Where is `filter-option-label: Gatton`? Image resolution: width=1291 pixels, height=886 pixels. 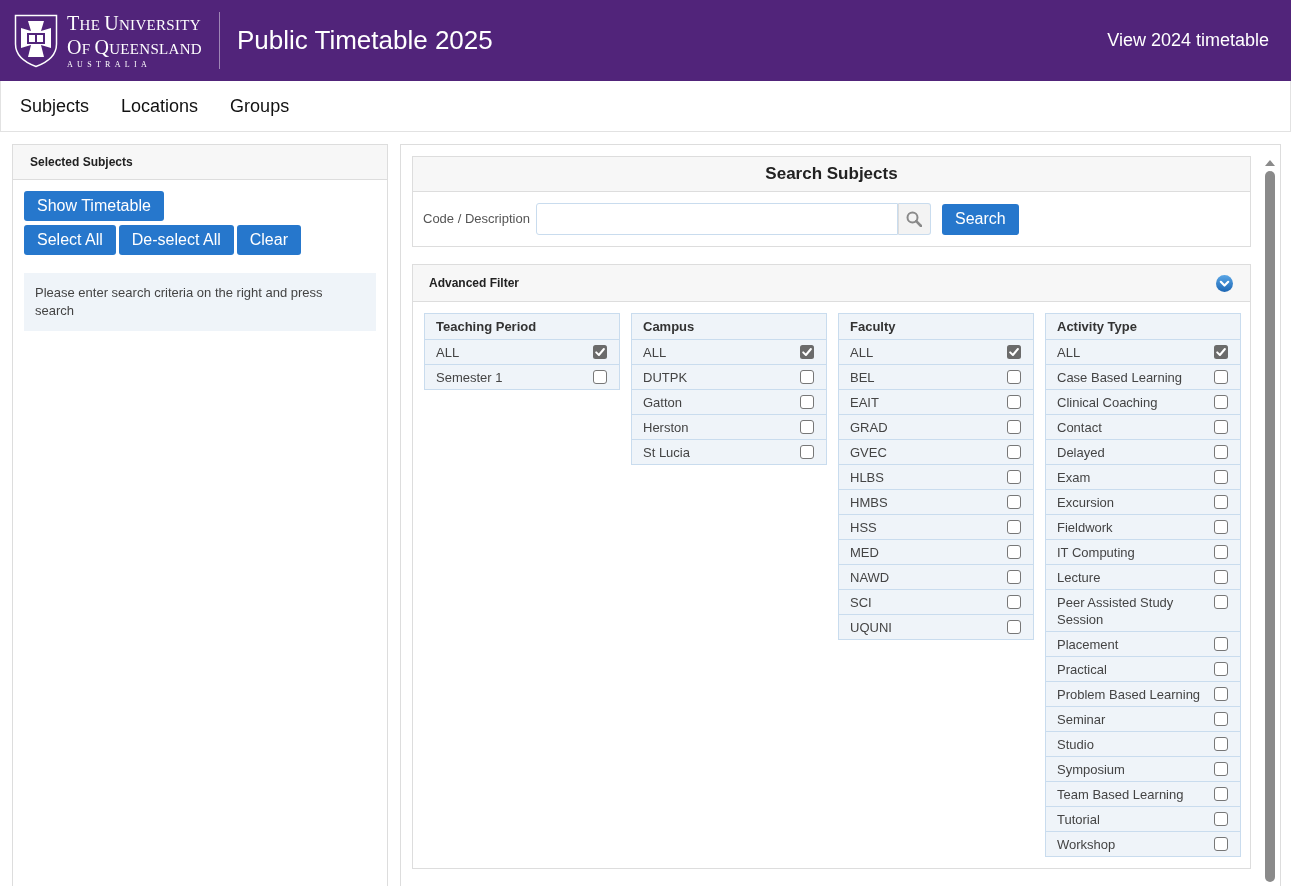
filter-option-label: Gatton is located at coordinates (663, 402).